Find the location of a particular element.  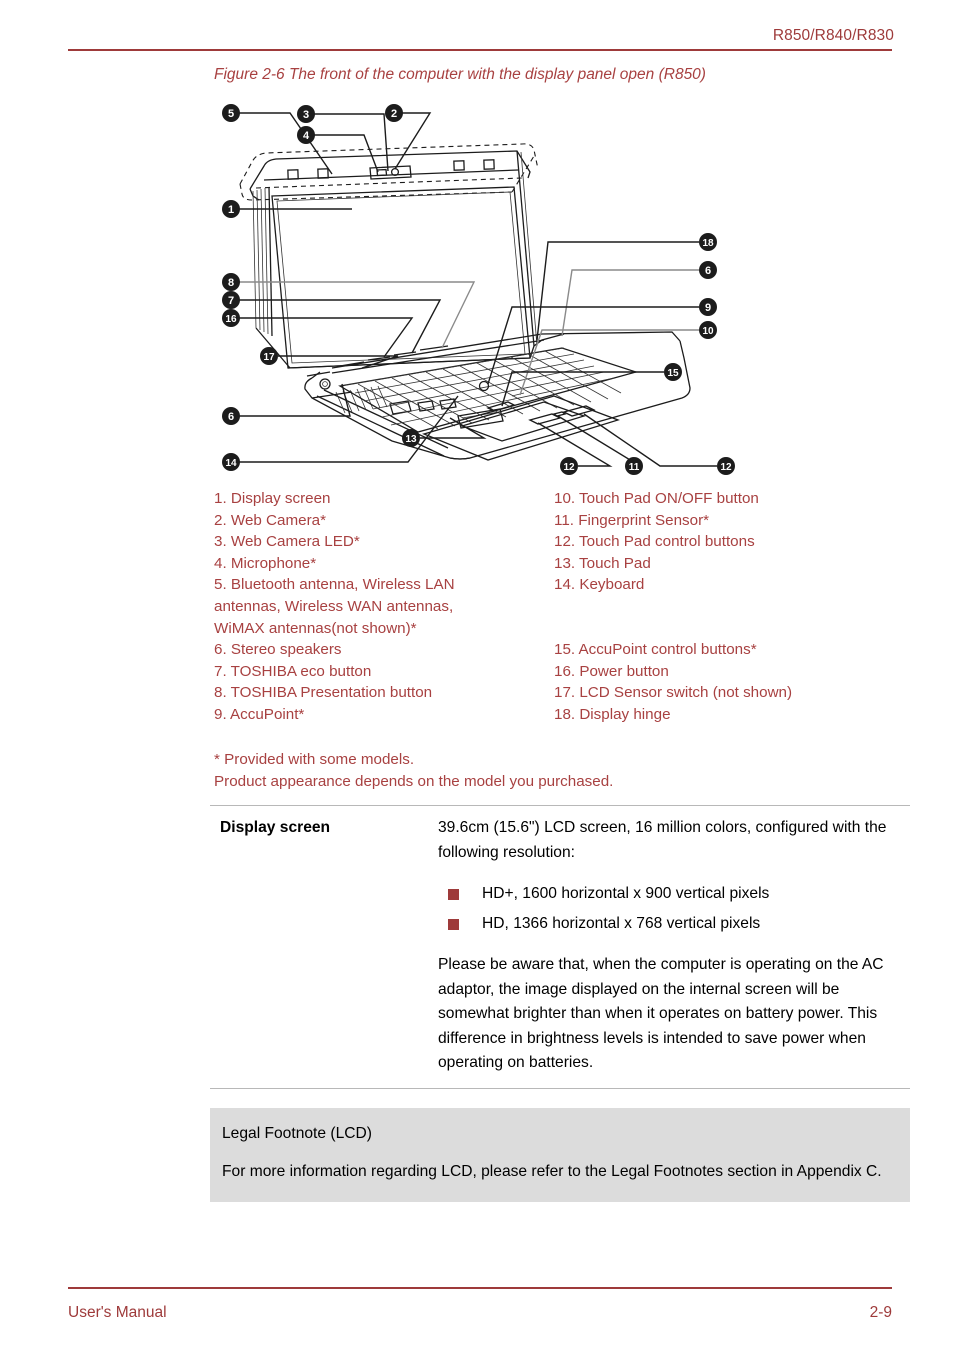

figure-callout-6-left: 6 is located at coordinates (231, 416).